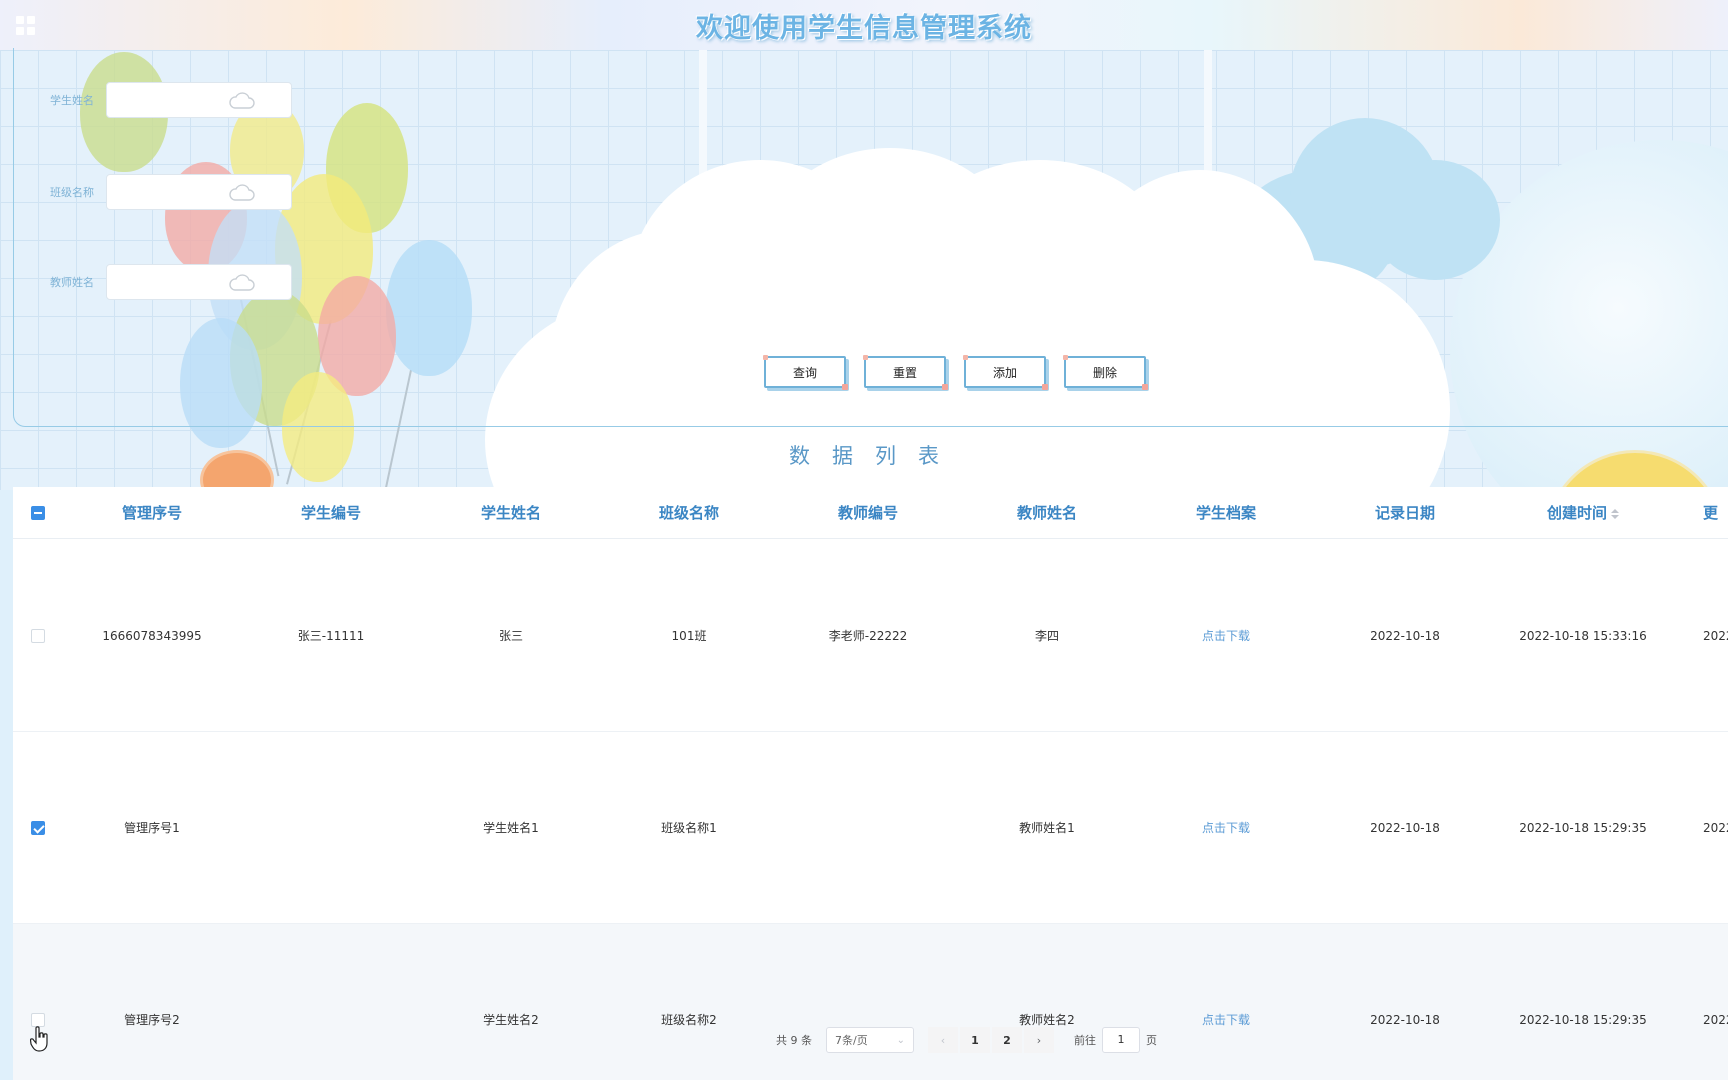  Describe the element at coordinates (1105, 372) in the screenshot. I see `delete-button: 删除` at that location.